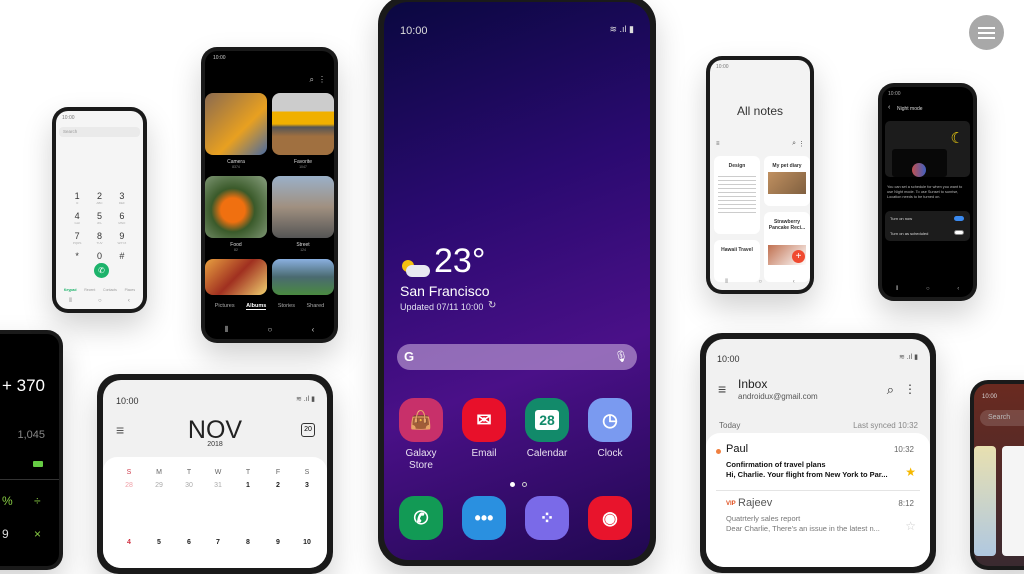  What do you see at coordinates (524, 484) in the screenshot?
I see `page-indicator` at bounding box center [524, 484].